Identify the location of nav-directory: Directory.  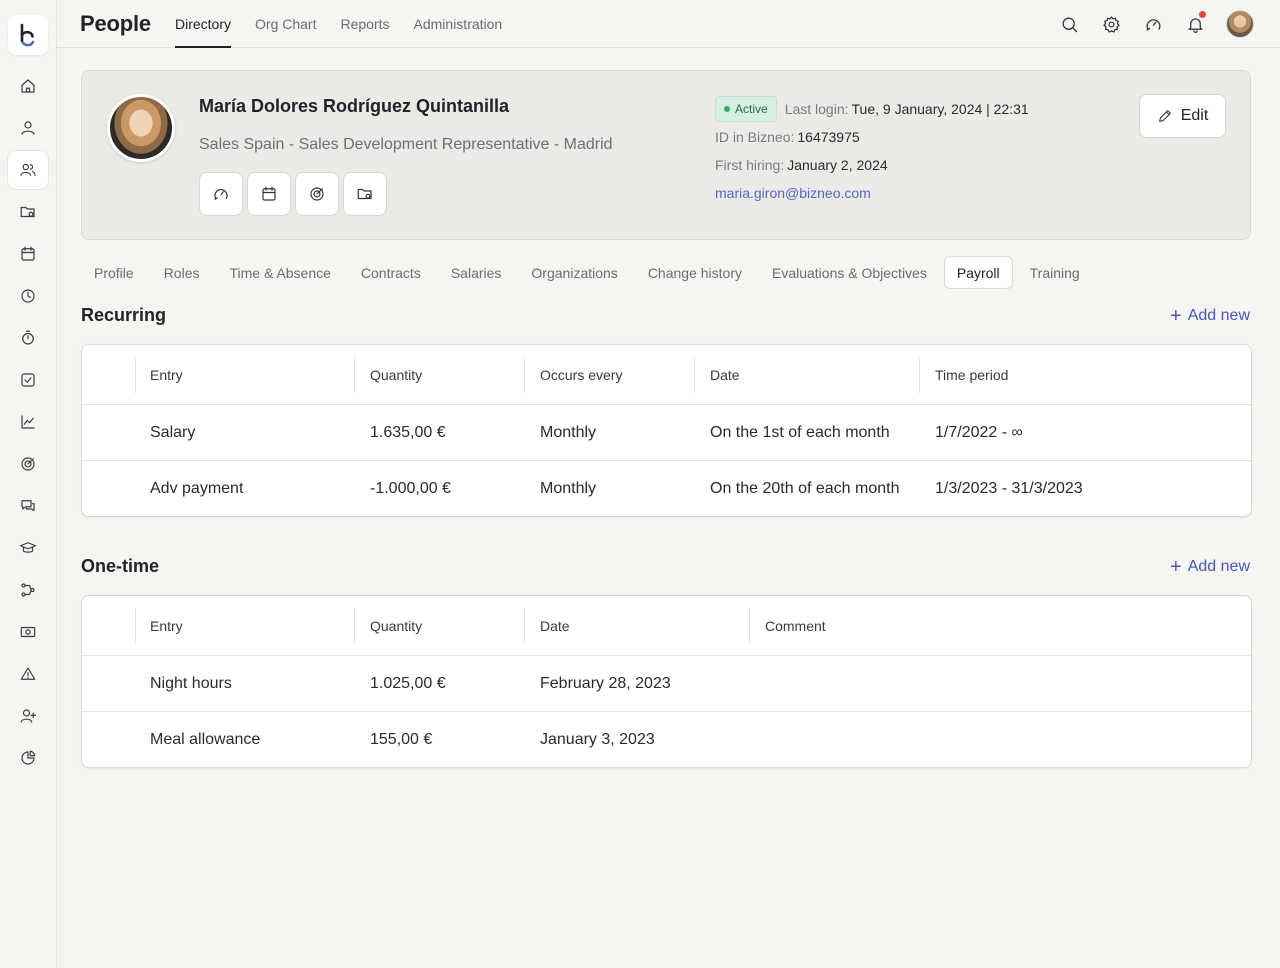
(203, 24).